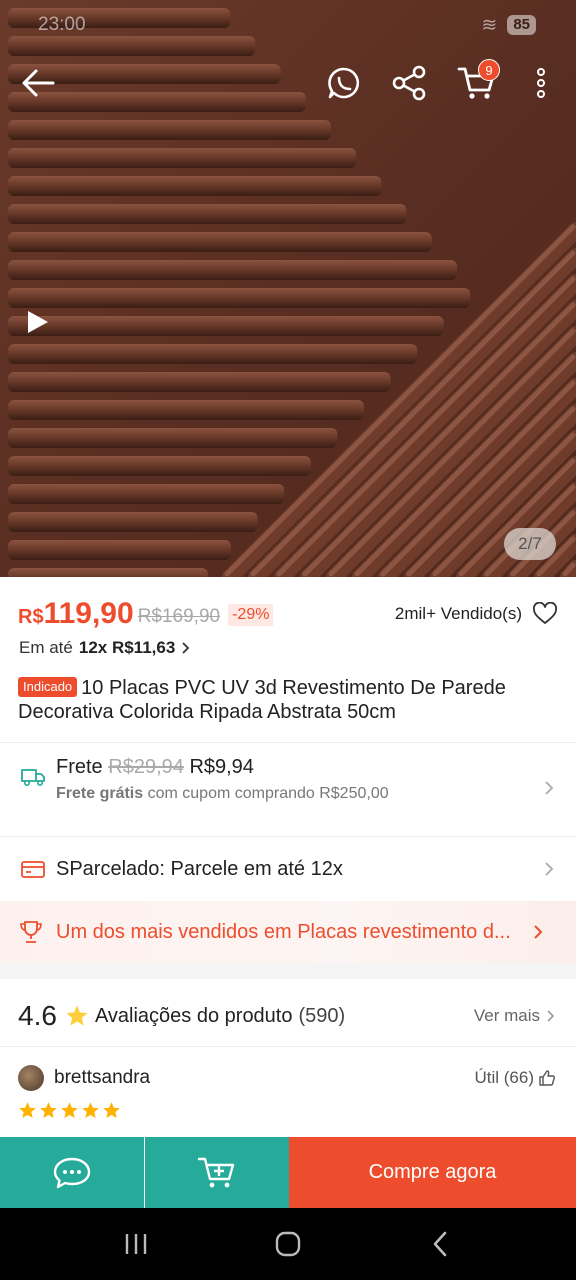  I want to click on play-icon, so click(38, 322).